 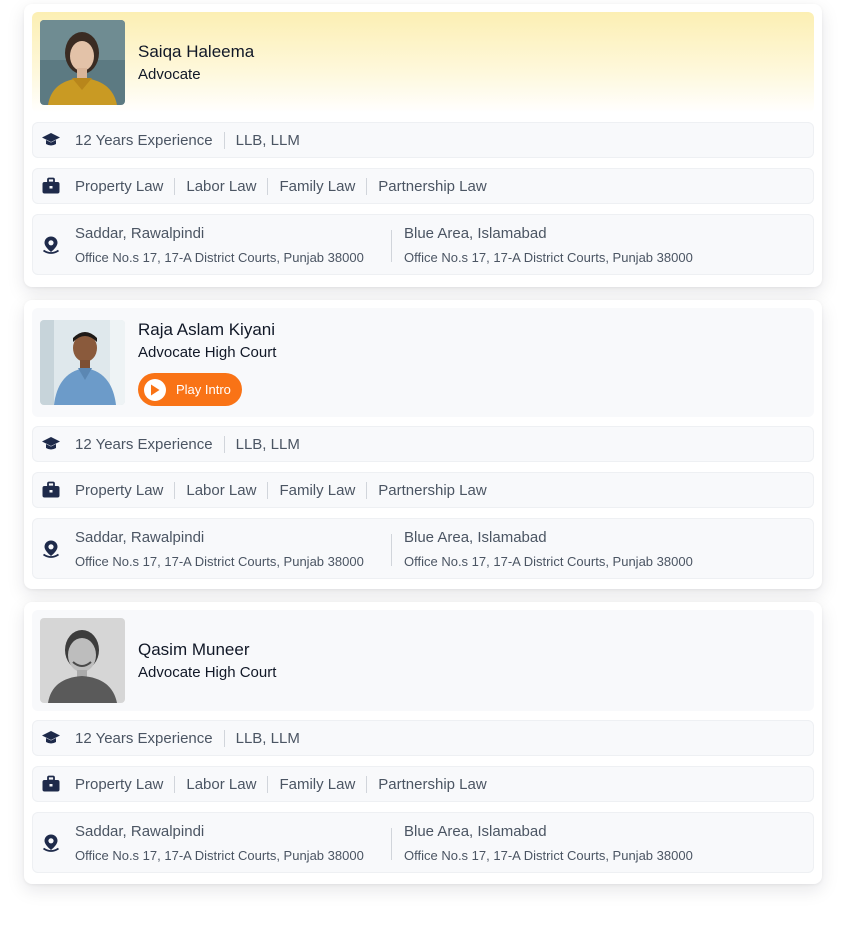 I want to click on lawyer-title: Advocate, so click(x=169, y=74).